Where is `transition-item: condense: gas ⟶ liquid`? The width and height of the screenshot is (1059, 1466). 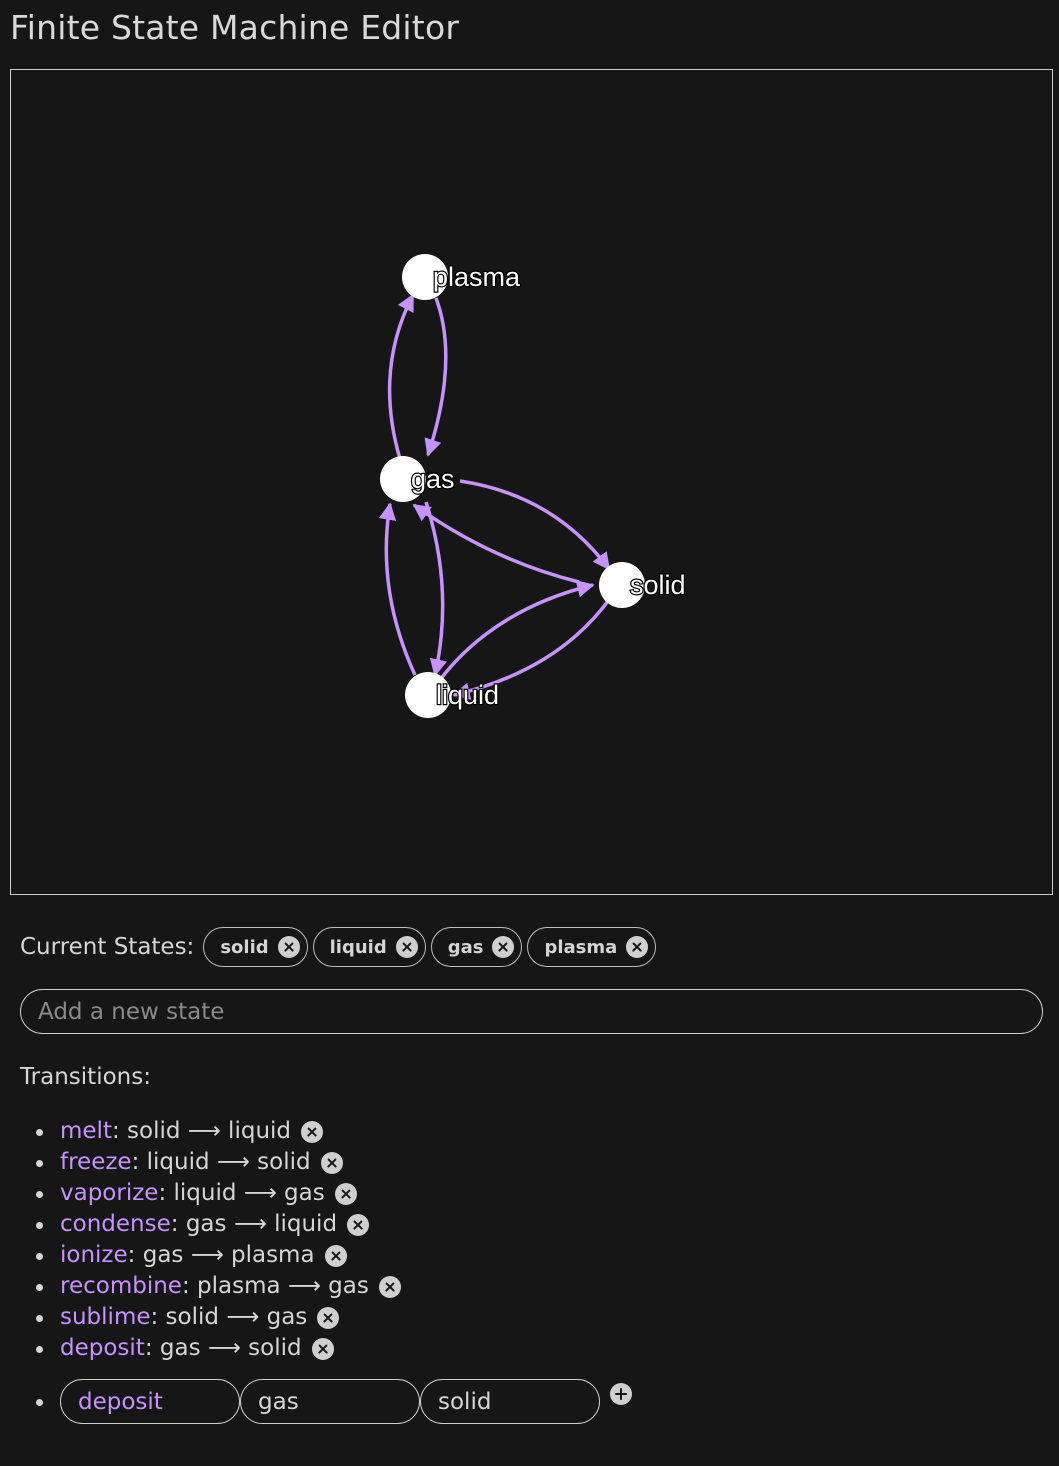 transition-item: condense: gas ⟶ liquid is located at coordinates (200, 1224).